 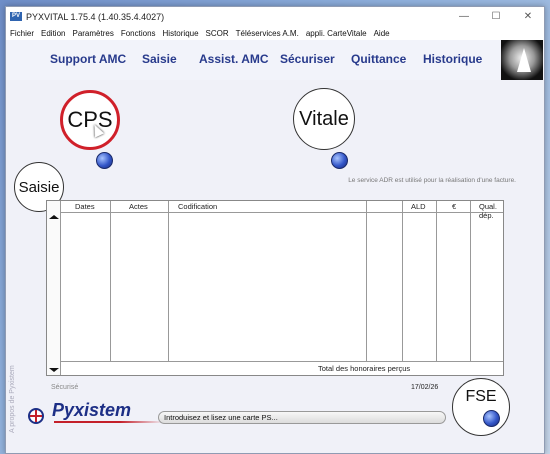 I want to click on cps-card-button: CPS, so click(x=90, y=120).